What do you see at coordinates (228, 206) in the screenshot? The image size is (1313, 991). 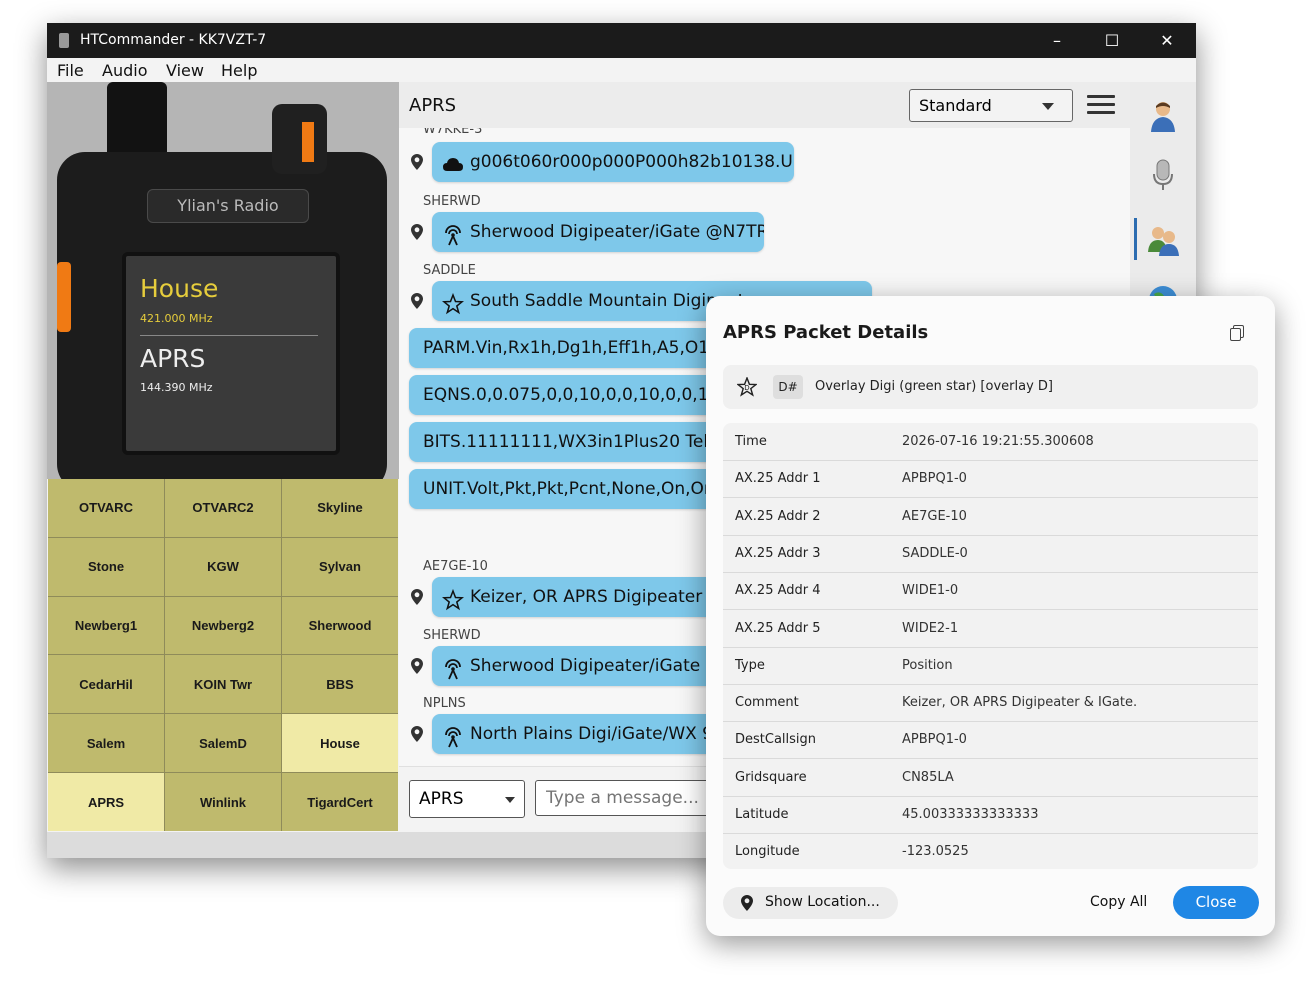 I see `radio-name-label: Ylian's Radio` at bounding box center [228, 206].